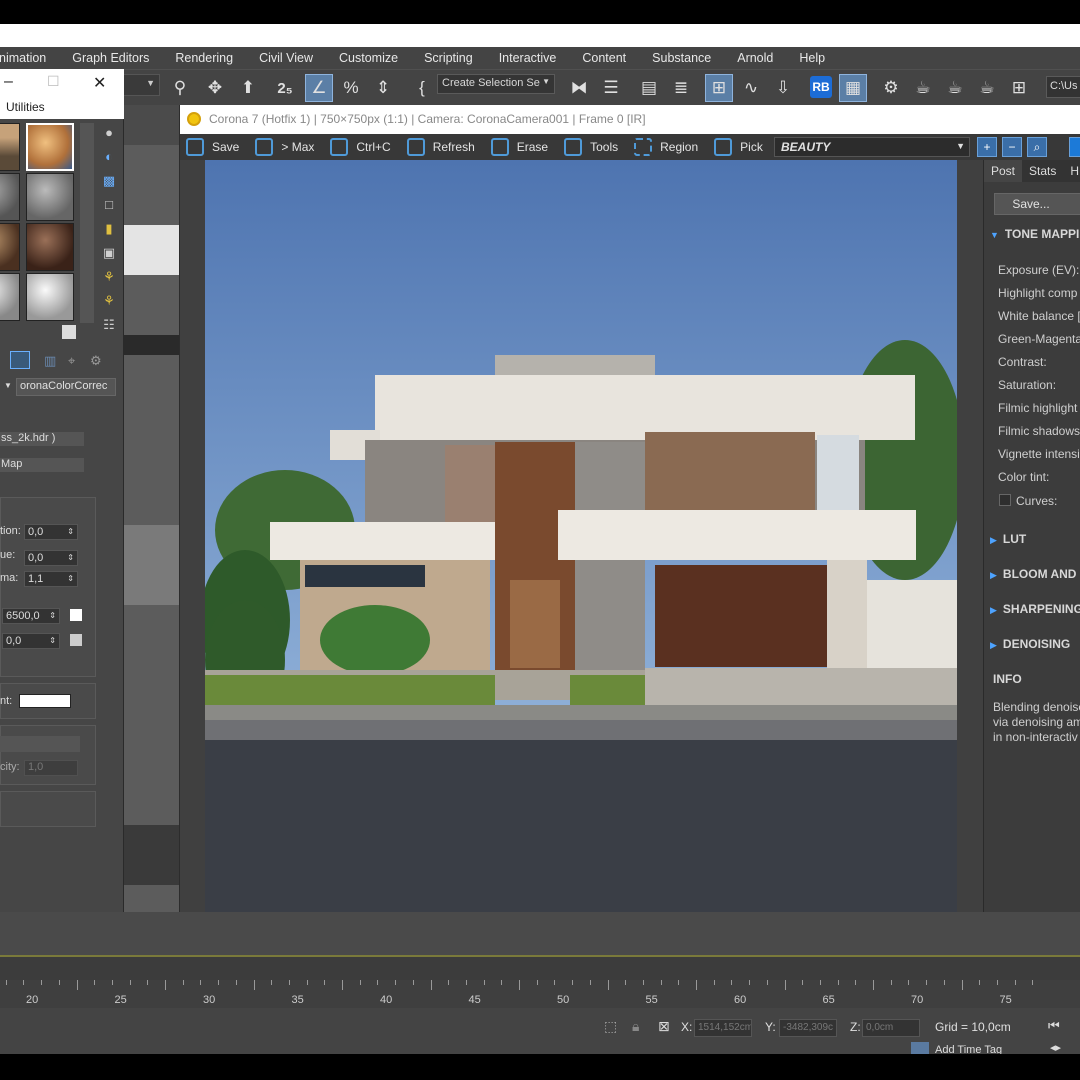 The image size is (1080, 1080). Describe the element at coordinates (51, 532) in the screenshot. I see `param-spinner-1: 0,0 ⇕` at that location.